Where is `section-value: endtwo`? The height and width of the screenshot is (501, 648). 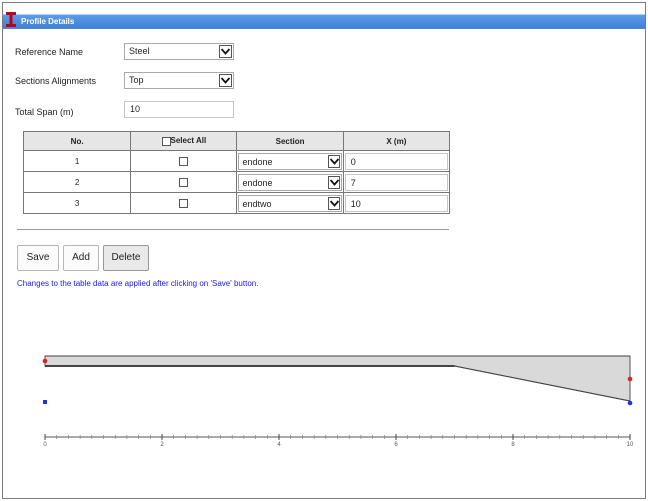 section-value: endtwo is located at coordinates (257, 203).